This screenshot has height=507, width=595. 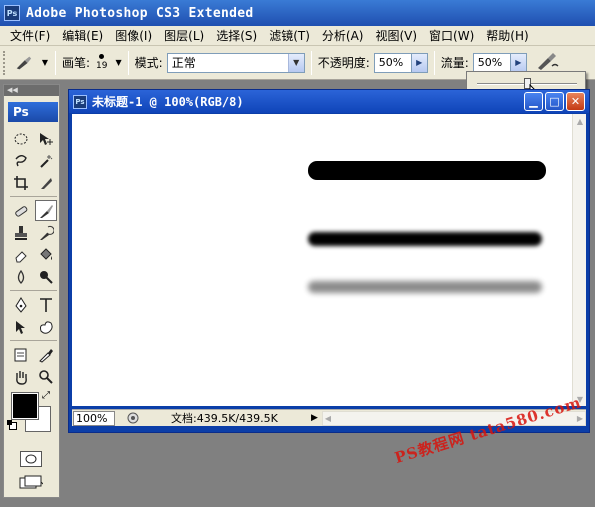 I want to click on flow-label: 流量:, so click(x=454, y=63).